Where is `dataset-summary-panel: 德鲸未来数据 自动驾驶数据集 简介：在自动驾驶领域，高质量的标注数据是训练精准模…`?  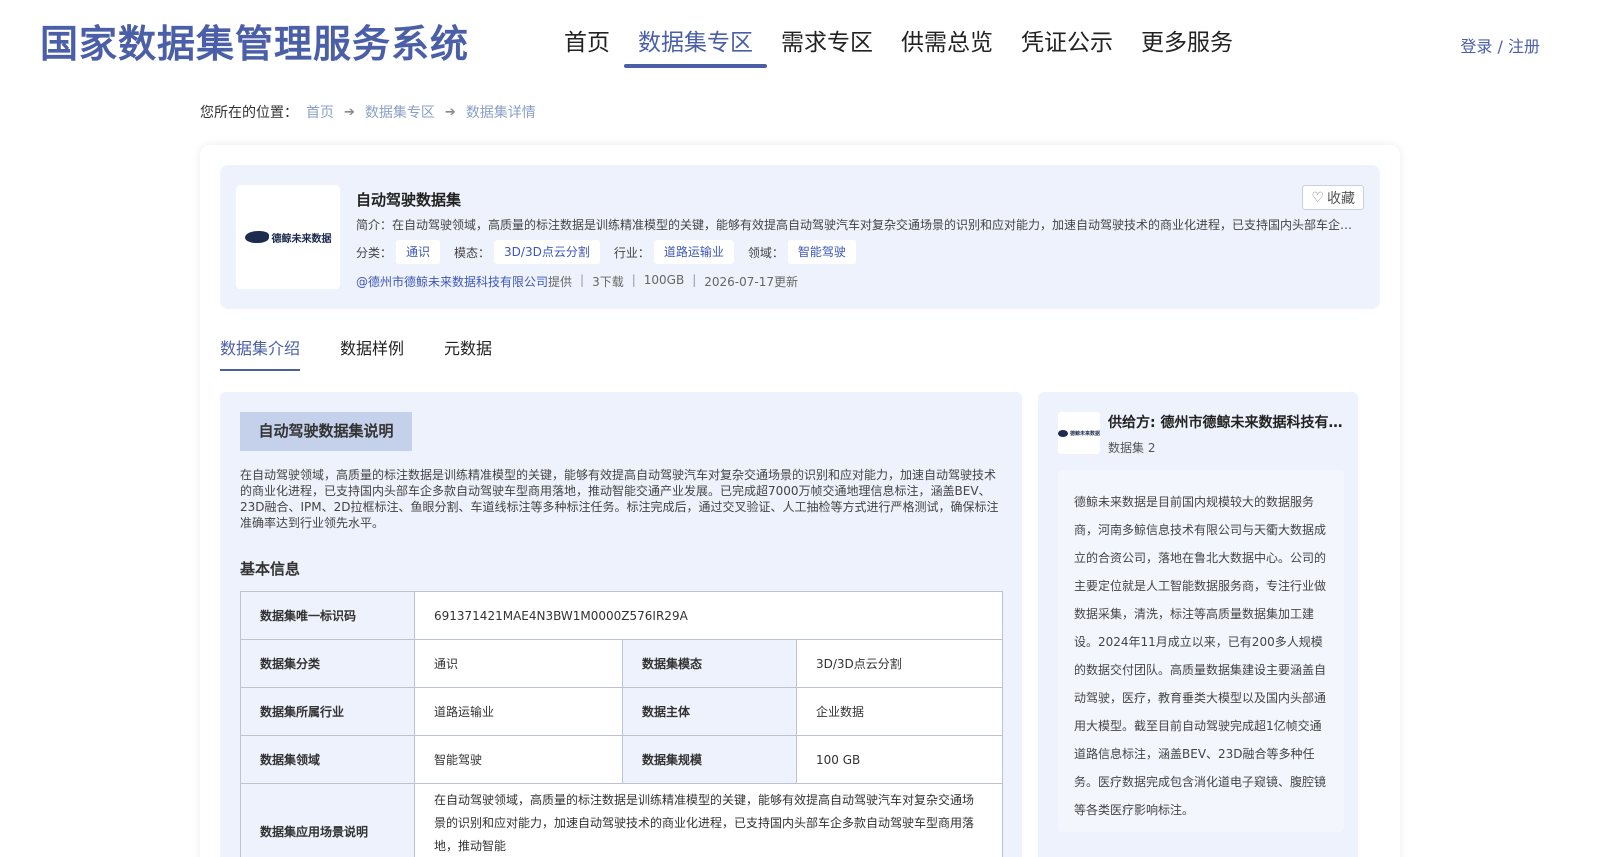 dataset-summary-panel: 德鲸未来数据 自动驾驶数据集 简介：在自动驾驶领域，高质量的标注数据是训练精准模… is located at coordinates (800, 237).